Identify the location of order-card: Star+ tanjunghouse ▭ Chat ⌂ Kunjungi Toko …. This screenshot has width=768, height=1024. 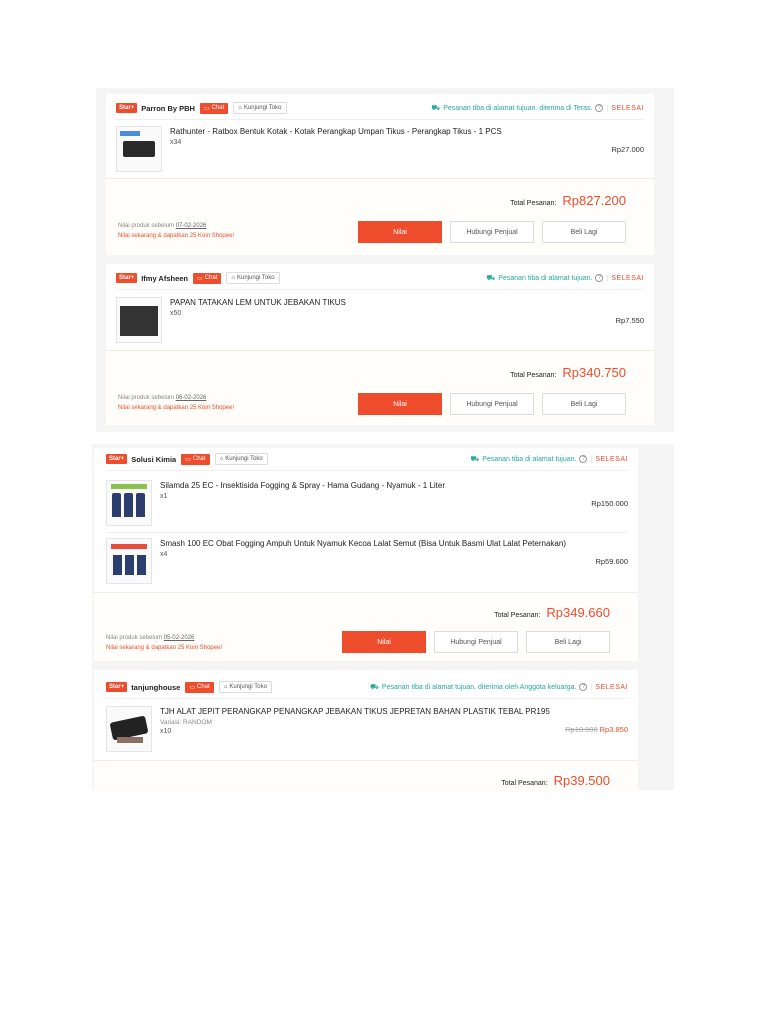
(366, 730).